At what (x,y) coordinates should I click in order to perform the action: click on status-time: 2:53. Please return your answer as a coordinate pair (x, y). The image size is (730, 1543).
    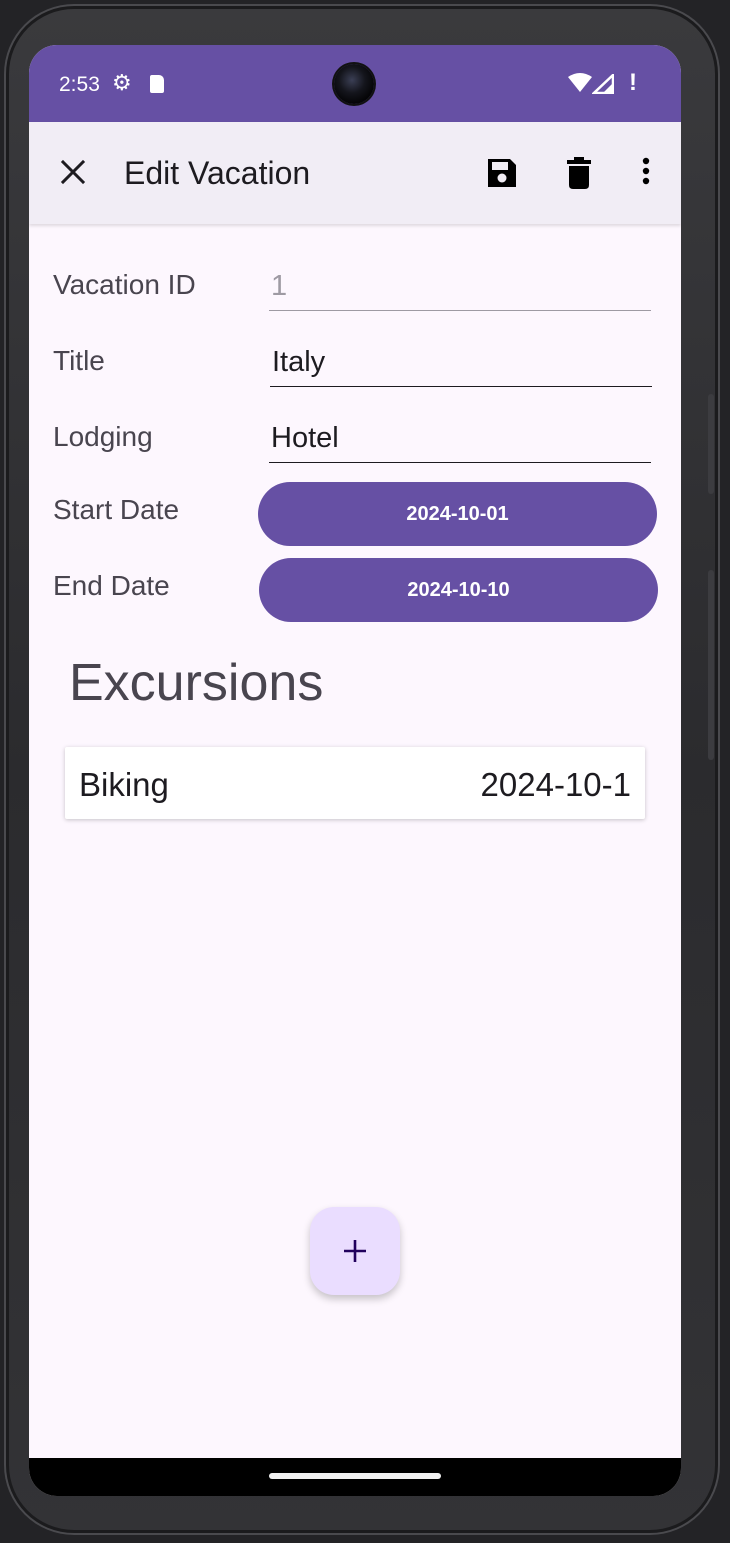
    Looking at the image, I should click on (79, 84).